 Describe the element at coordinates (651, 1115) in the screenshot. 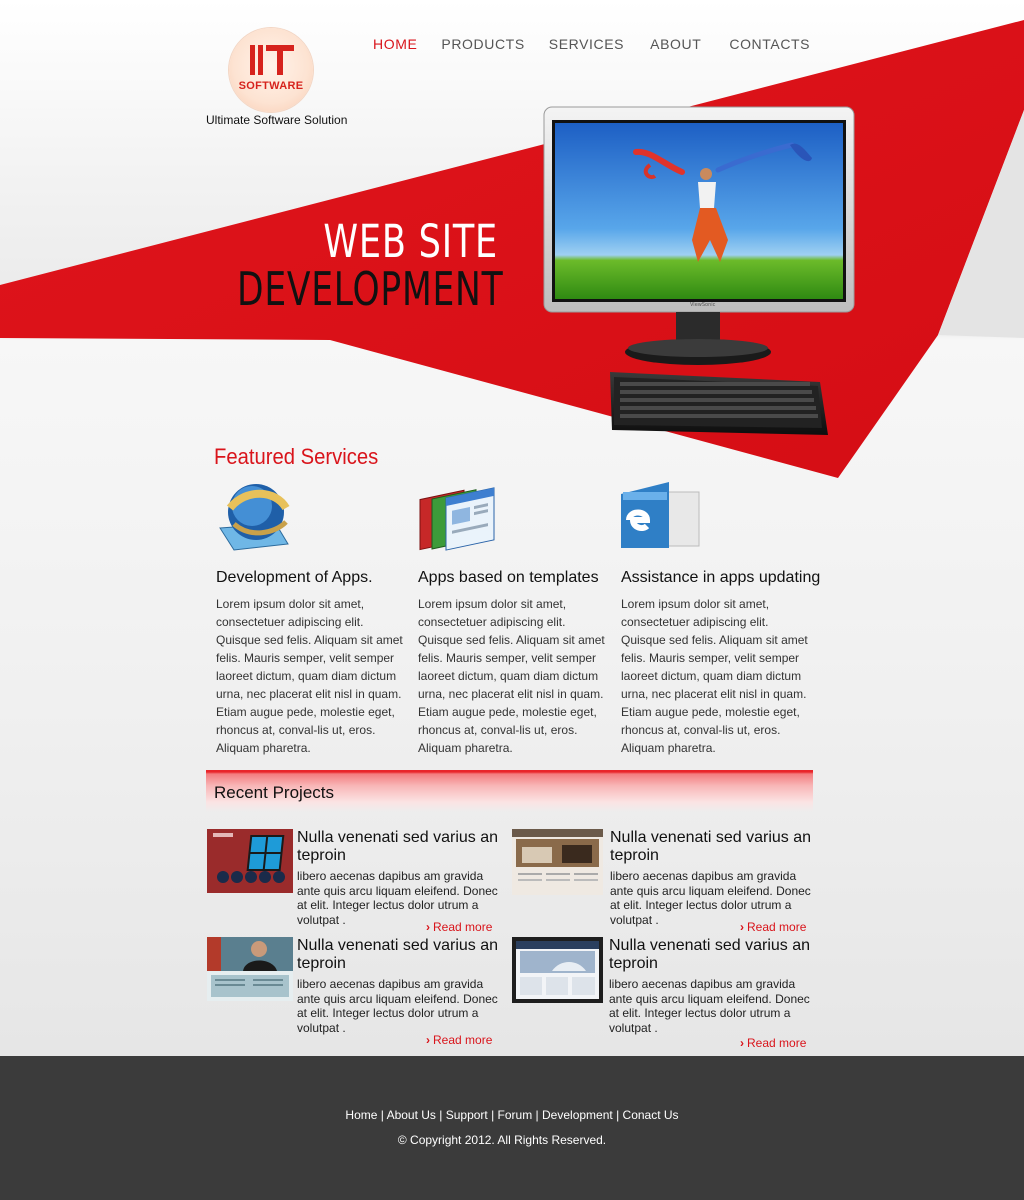

I see `footer-link-contact: Conact Us` at that location.